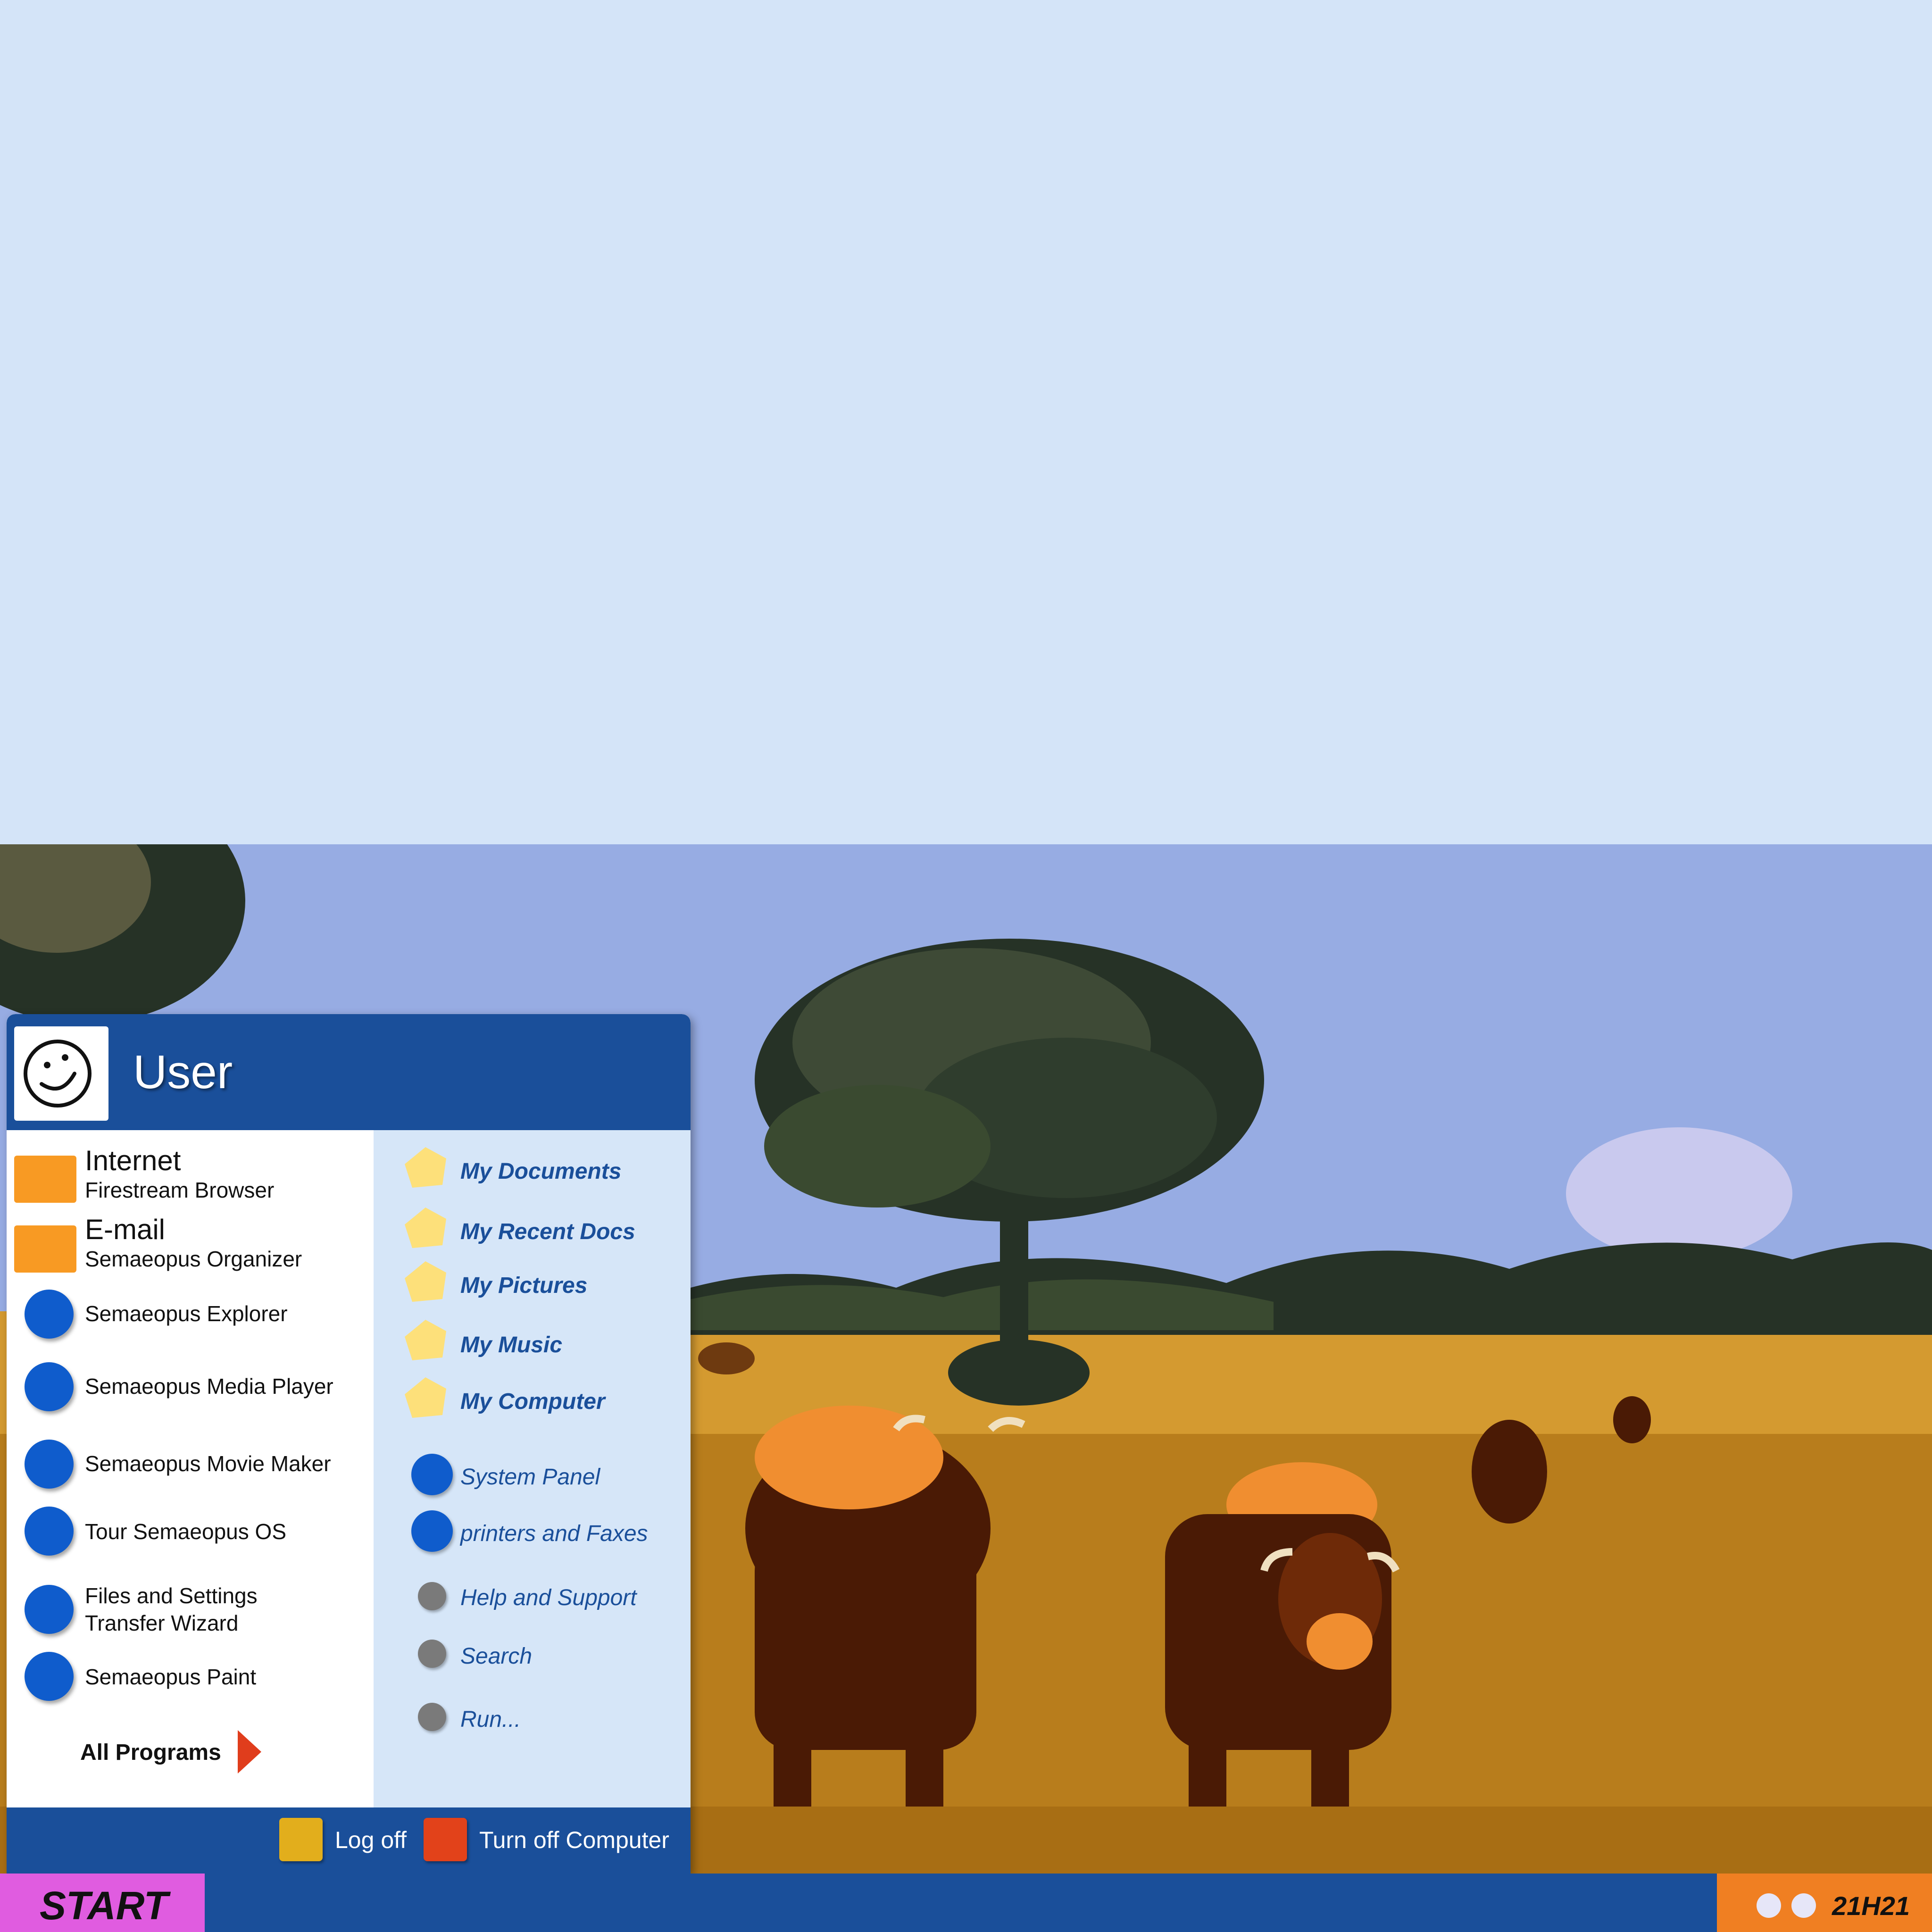 The width and height of the screenshot is (1932, 1932). What do you see at coordinates (432, 1474) in the screenshot?
I see `system-panel-icon` at bounding box center [432, 1474].